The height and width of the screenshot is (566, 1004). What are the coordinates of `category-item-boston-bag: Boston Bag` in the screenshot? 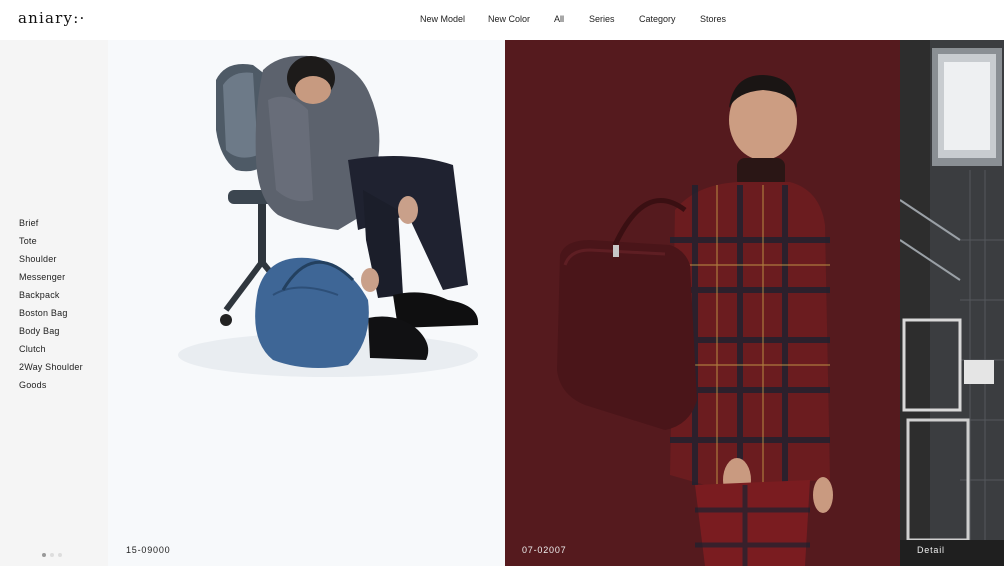 It's located at (51, 317).